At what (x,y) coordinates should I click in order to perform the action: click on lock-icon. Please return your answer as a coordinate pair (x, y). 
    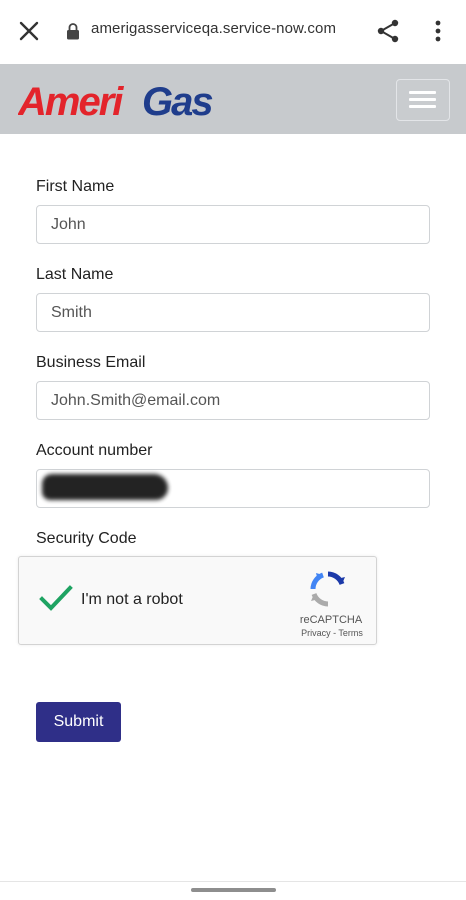
    Looking at the image, I should click on (73, 31).